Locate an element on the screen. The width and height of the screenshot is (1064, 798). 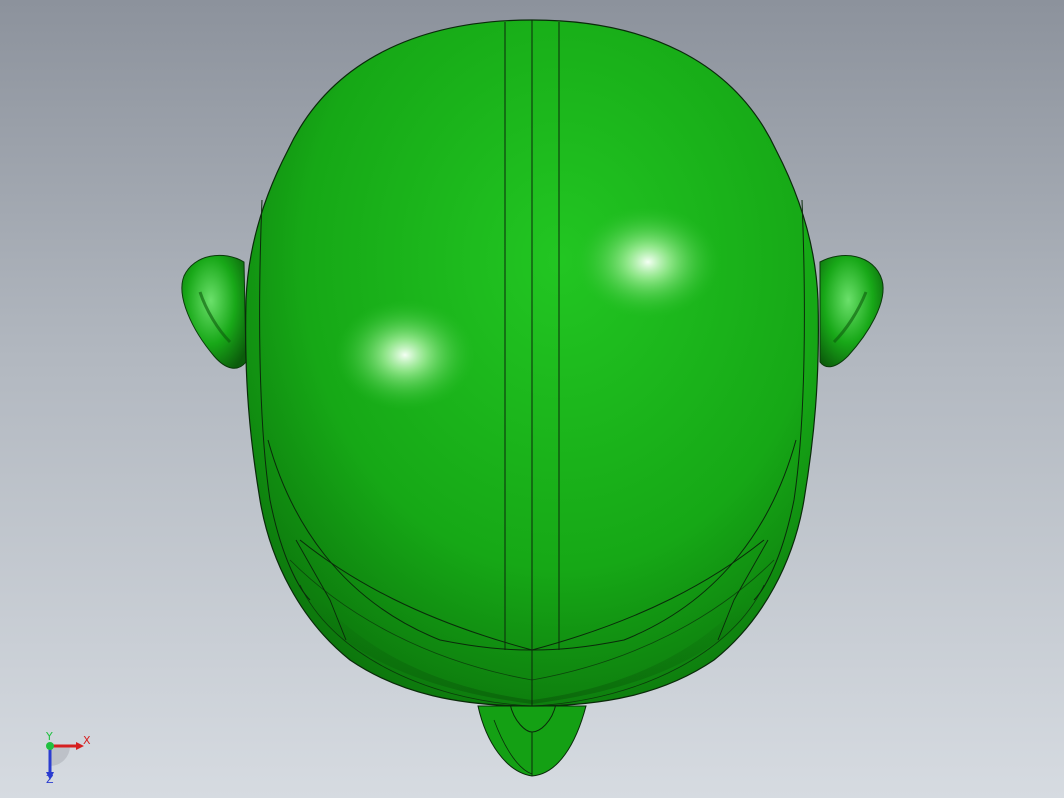
x-axis-label: X is located at coordinates (87, 740).